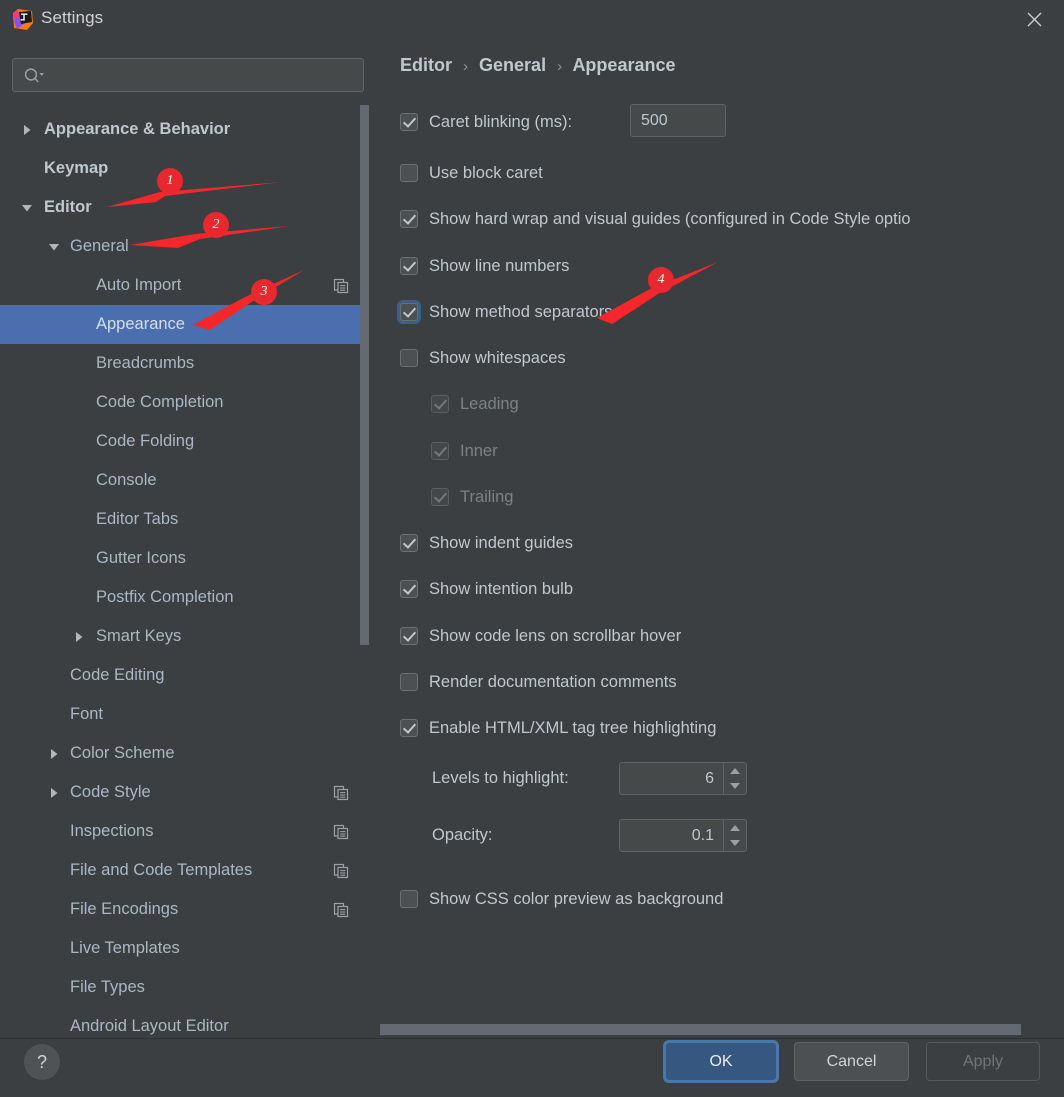 This screenshot has height=1097, width=1064. Describe the element at coordinates (678, 120) in the screenshot. I see `caret-blinking-input: 500` at that location.